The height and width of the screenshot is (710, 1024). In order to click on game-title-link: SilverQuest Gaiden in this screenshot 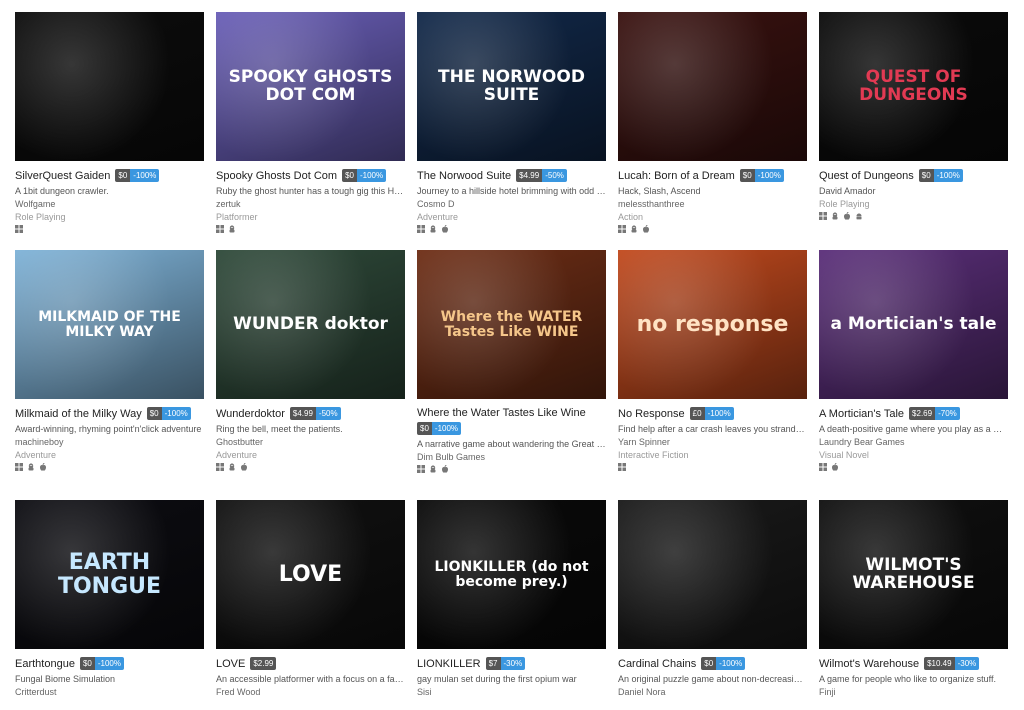, I will do `click(62, 176)`.